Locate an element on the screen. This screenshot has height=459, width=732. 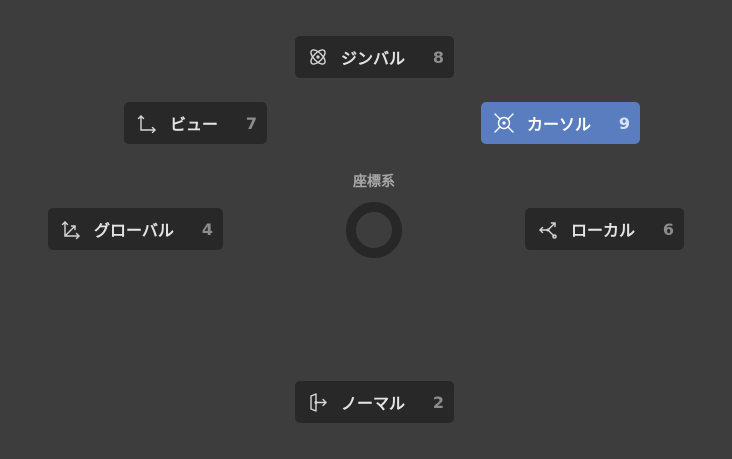
shortcut-key: 2 is located at coordinates (438, 402).